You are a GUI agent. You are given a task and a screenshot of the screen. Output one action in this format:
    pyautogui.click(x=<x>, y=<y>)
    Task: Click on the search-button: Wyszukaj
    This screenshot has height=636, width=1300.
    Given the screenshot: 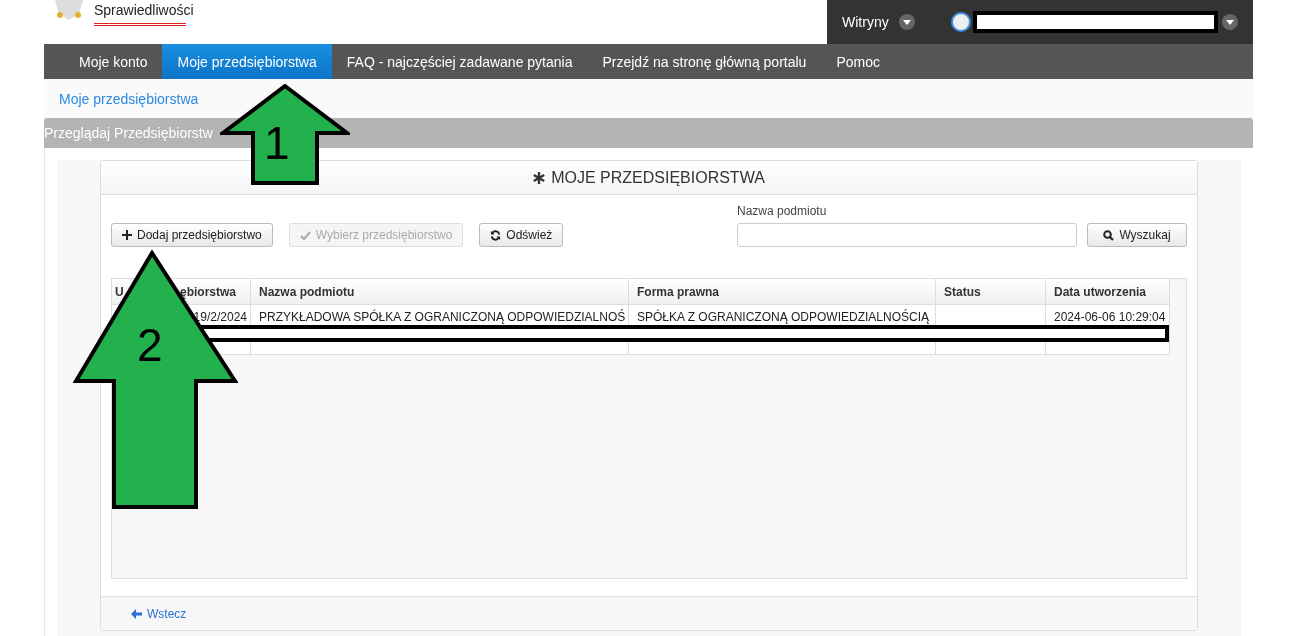 What is the action you would take?
    pyautogui.click(x=1137, y=235)
    